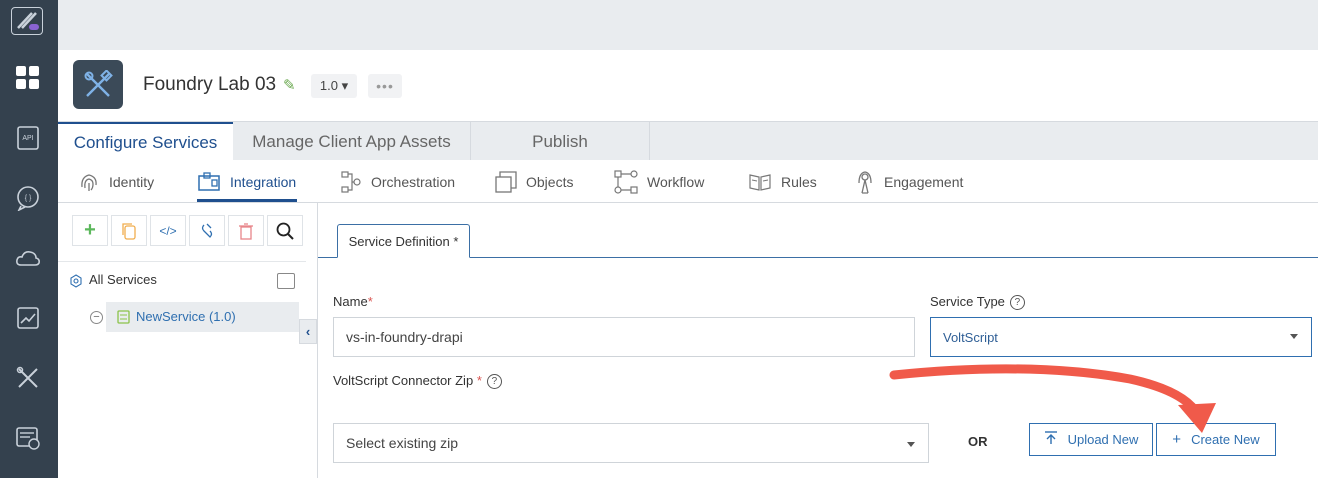  What do you see at coordinates (28, 438) in the screenshot?
I see `billing-icon` at bounding box center [28, 438].